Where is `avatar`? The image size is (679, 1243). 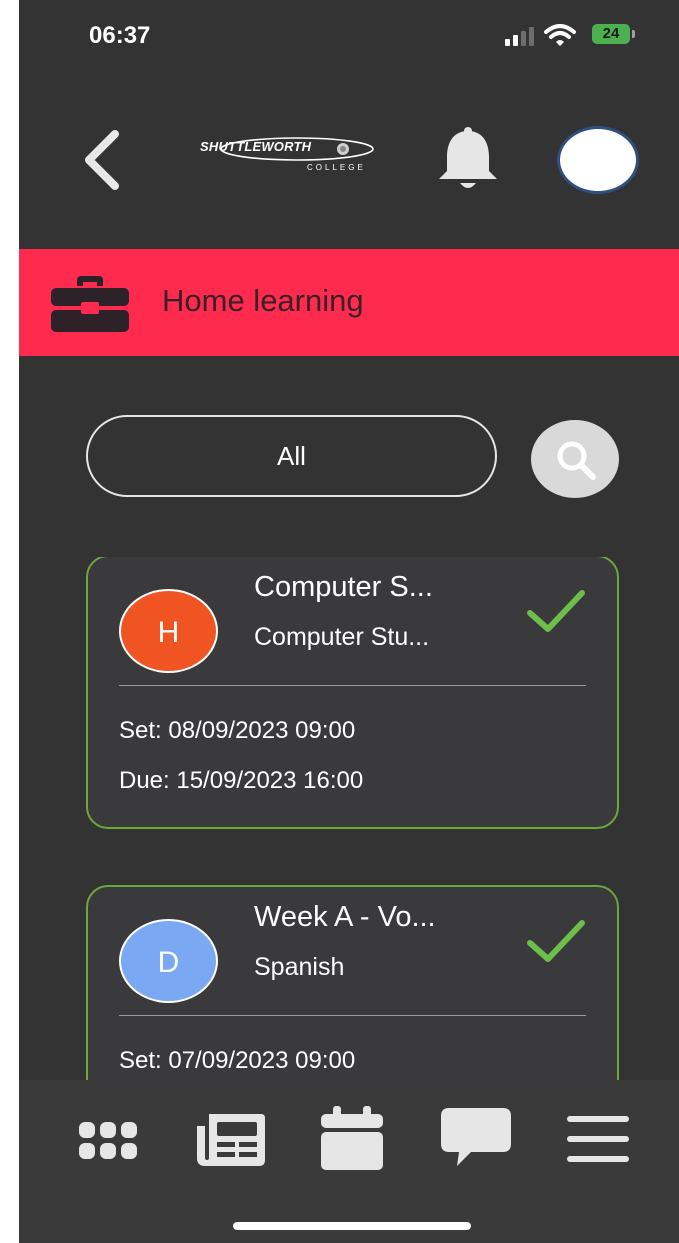
avatar is located at coordinates (598, 160).